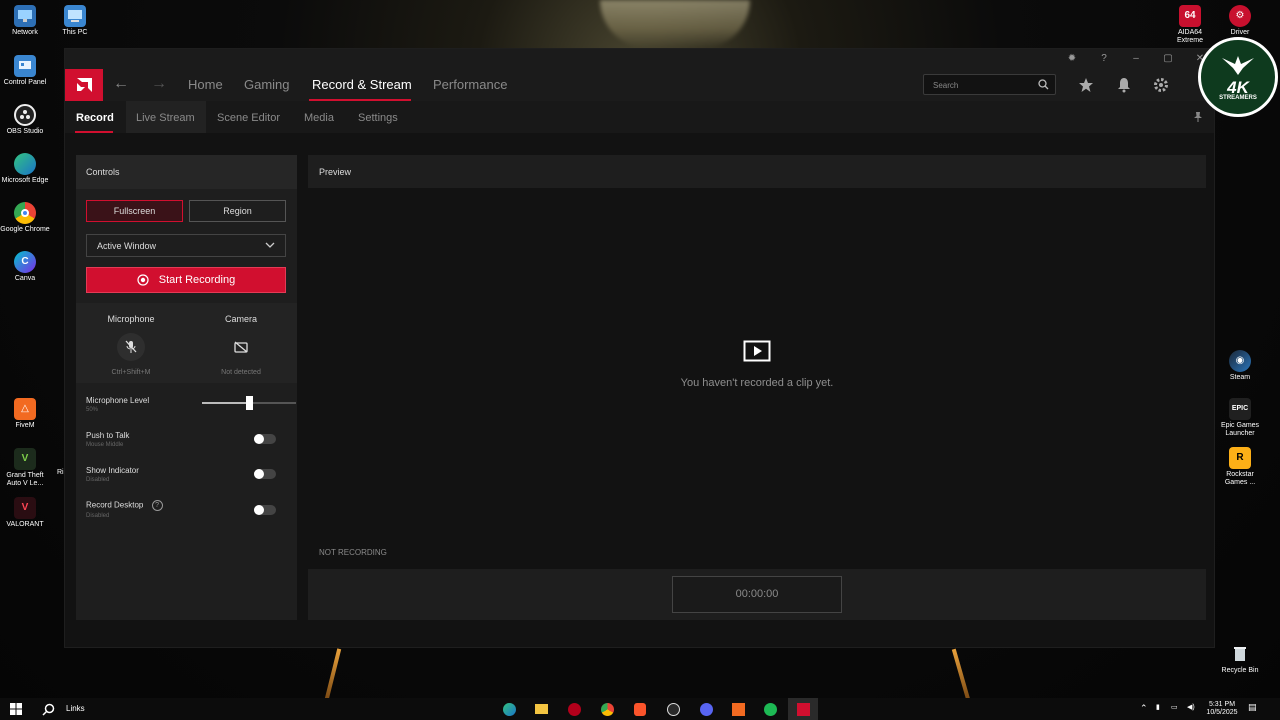 This screenshot has width=1280, height=720. Describe the element at coordinates (1190, 25) in the screenshot. I see `desktop-icon-aida64: 64 AIDA64 Extreme` at that location.